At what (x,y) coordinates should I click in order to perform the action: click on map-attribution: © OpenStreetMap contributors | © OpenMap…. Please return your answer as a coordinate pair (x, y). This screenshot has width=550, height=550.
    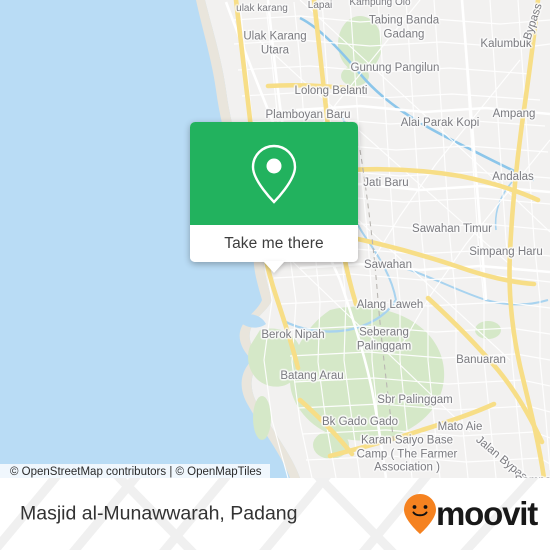
    Looking at the image, I should click on (135, 471).